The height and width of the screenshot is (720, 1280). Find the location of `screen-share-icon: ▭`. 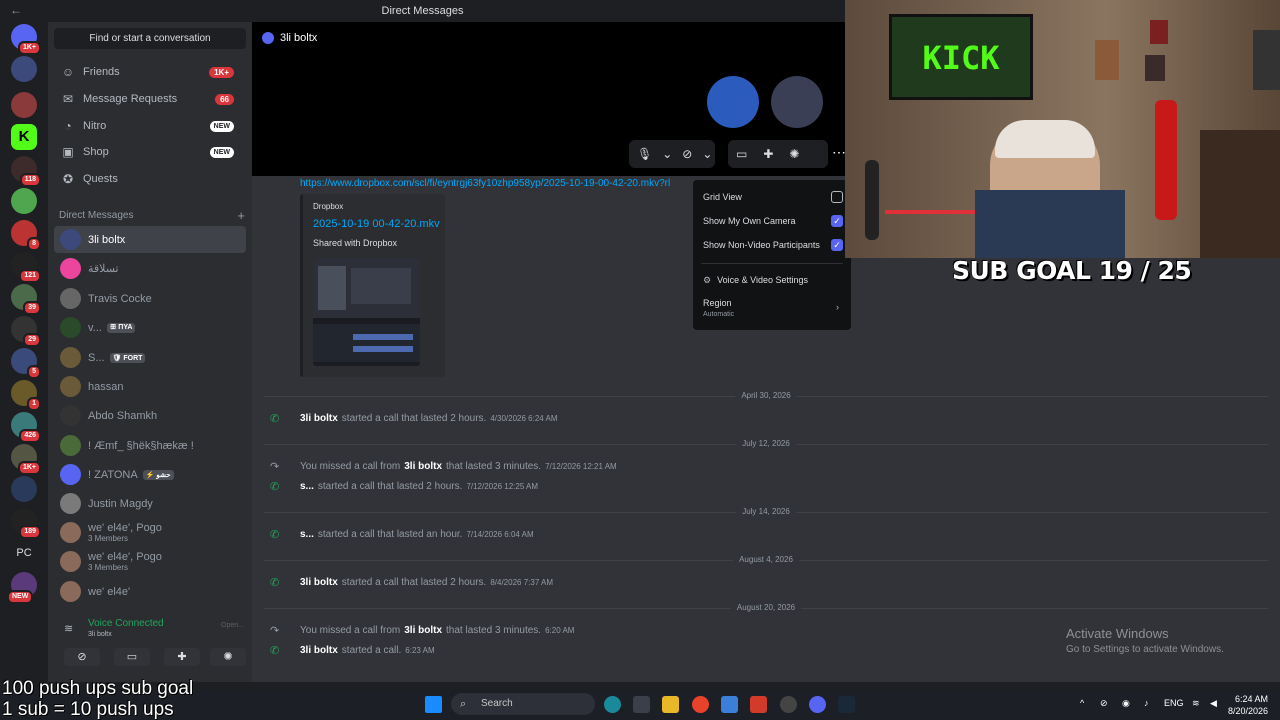

screen-share-icon: ▭ is located at coordinates (741, 154).